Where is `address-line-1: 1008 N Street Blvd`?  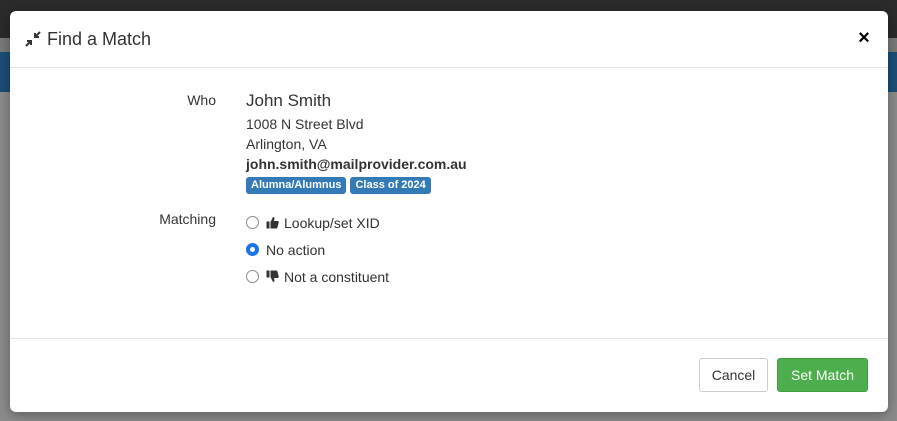
address-line-1: 1008 N Street Blvd is located at coordinates (305, 124).